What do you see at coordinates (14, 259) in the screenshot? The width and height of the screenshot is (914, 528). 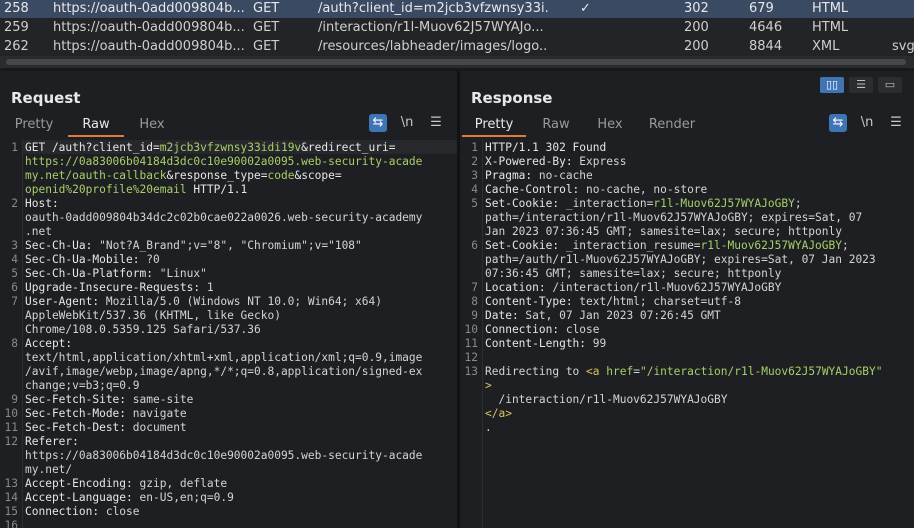 I see `line-number: 4` at bounding box center [14, 259].